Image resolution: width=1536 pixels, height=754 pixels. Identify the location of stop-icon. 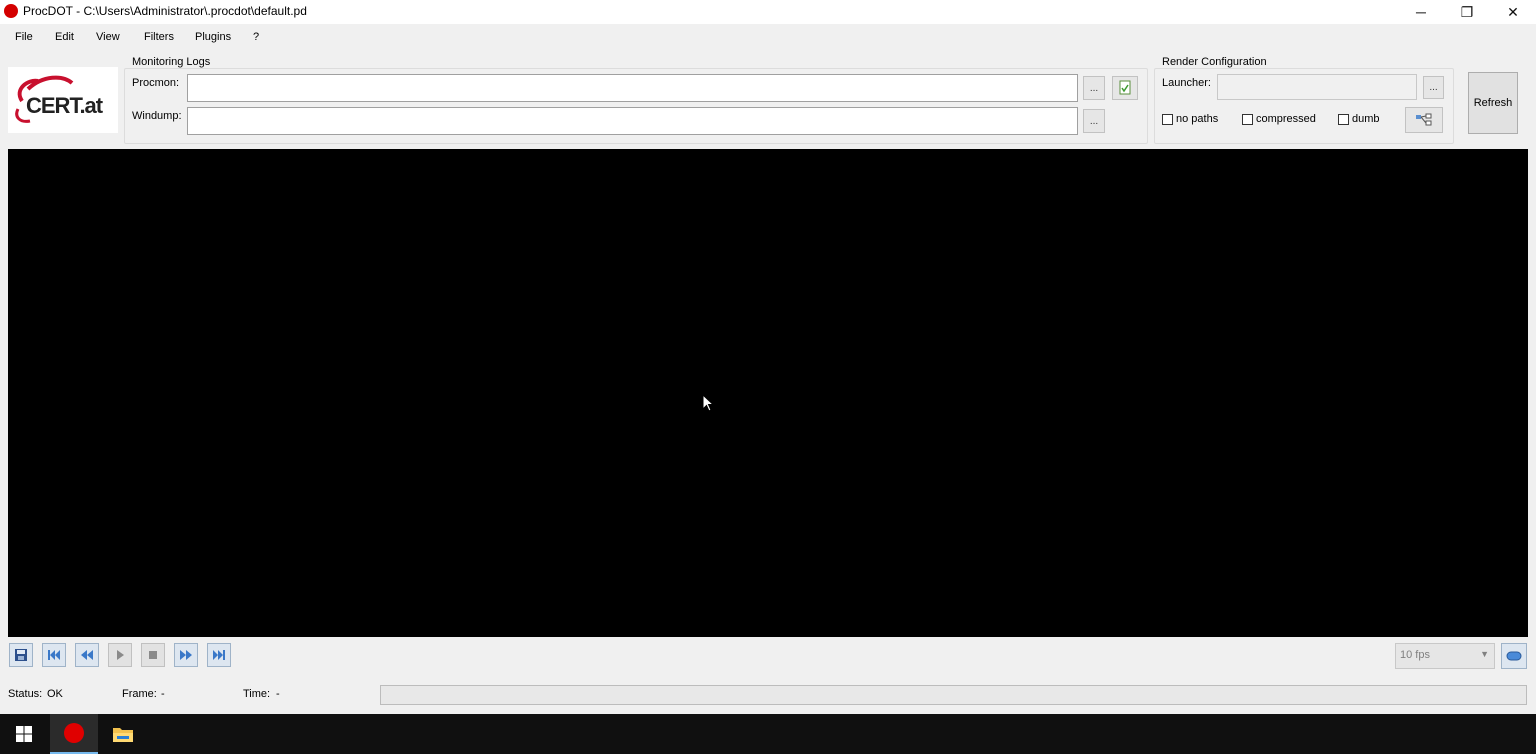
(153, 655).